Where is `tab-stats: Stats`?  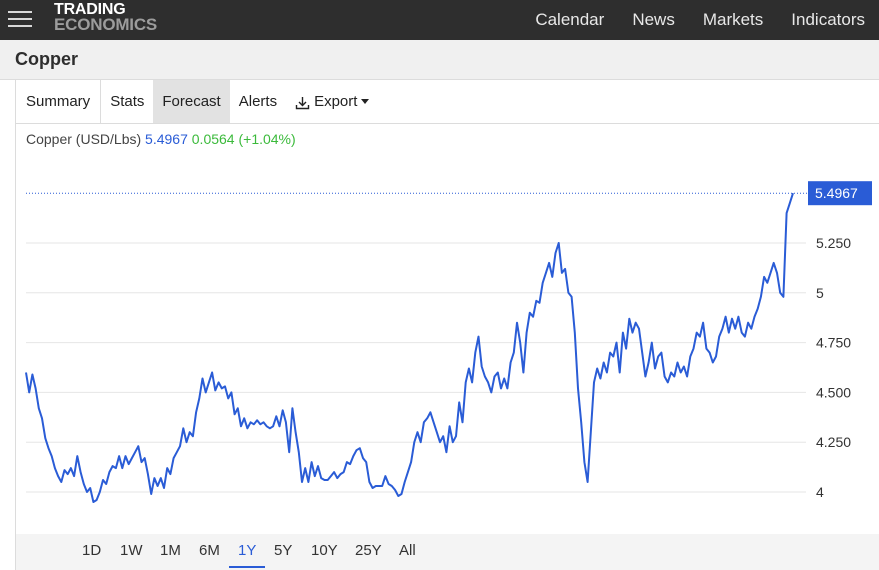
tab-stats: Stats is located at coordinates (127, 101).